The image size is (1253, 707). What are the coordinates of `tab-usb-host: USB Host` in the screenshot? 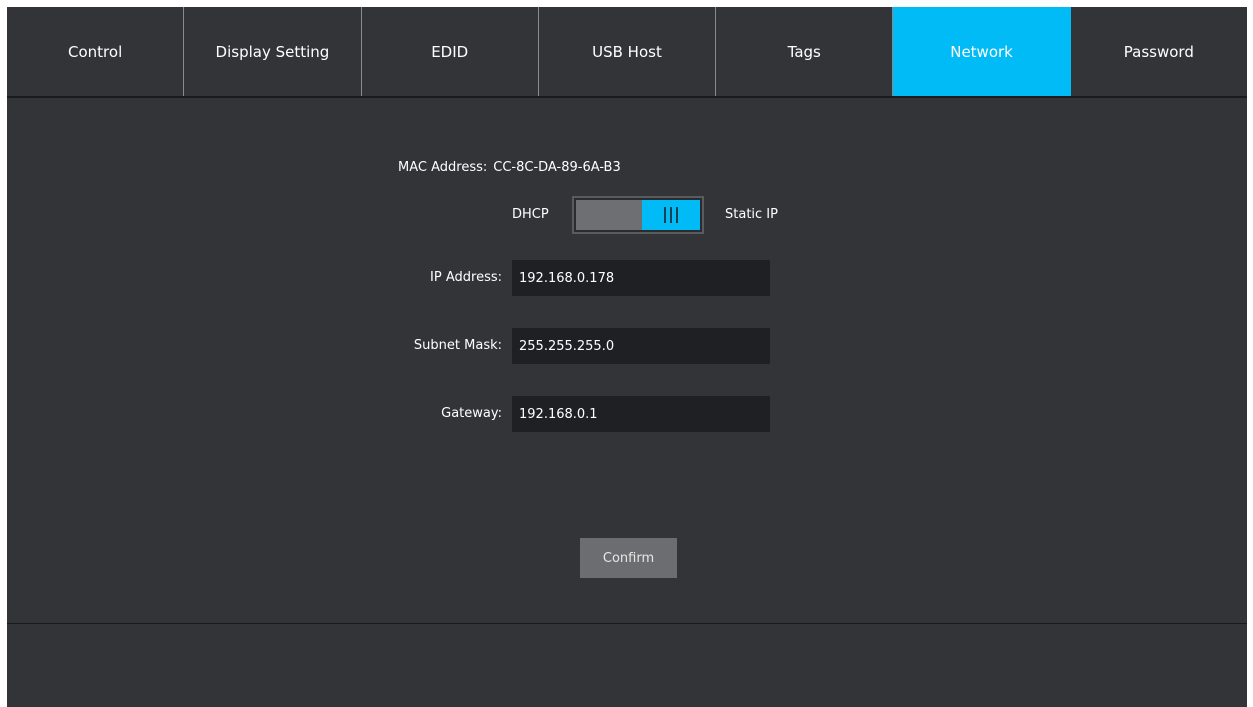 It's located at (628, 51).